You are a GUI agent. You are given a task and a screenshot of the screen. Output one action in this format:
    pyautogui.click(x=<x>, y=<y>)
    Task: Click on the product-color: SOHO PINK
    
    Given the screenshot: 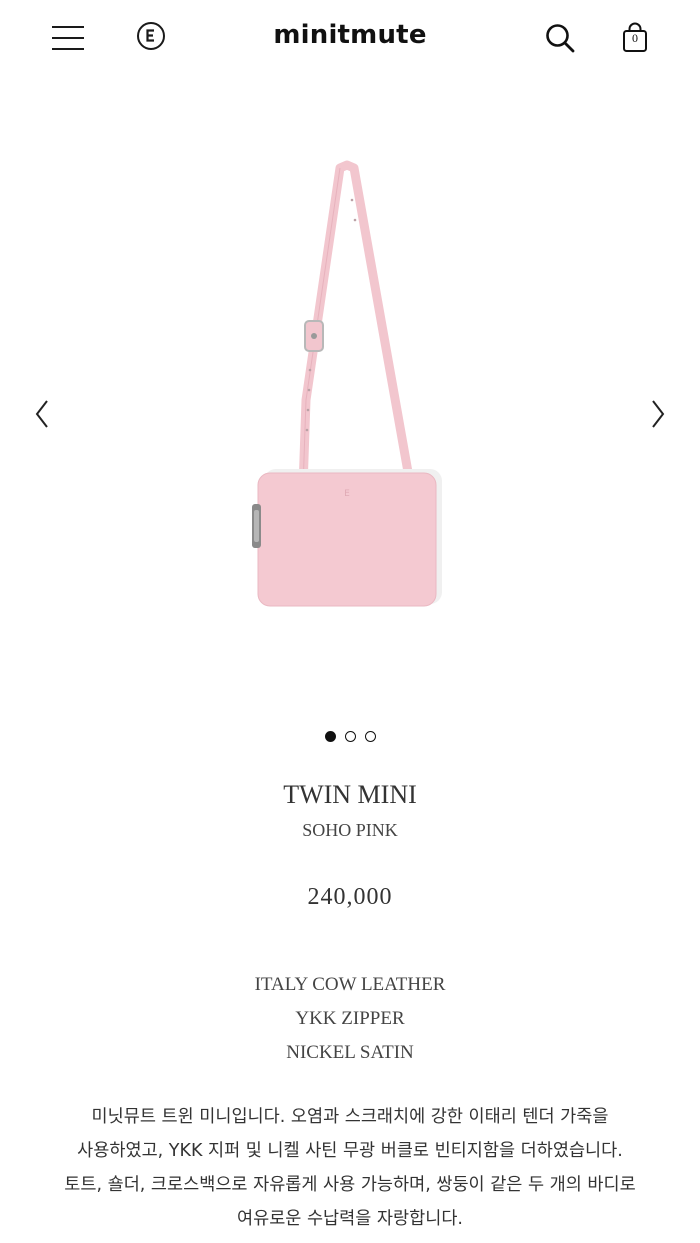 What is the action you would take?
    pyautogui.click(x=350, y=830)
    